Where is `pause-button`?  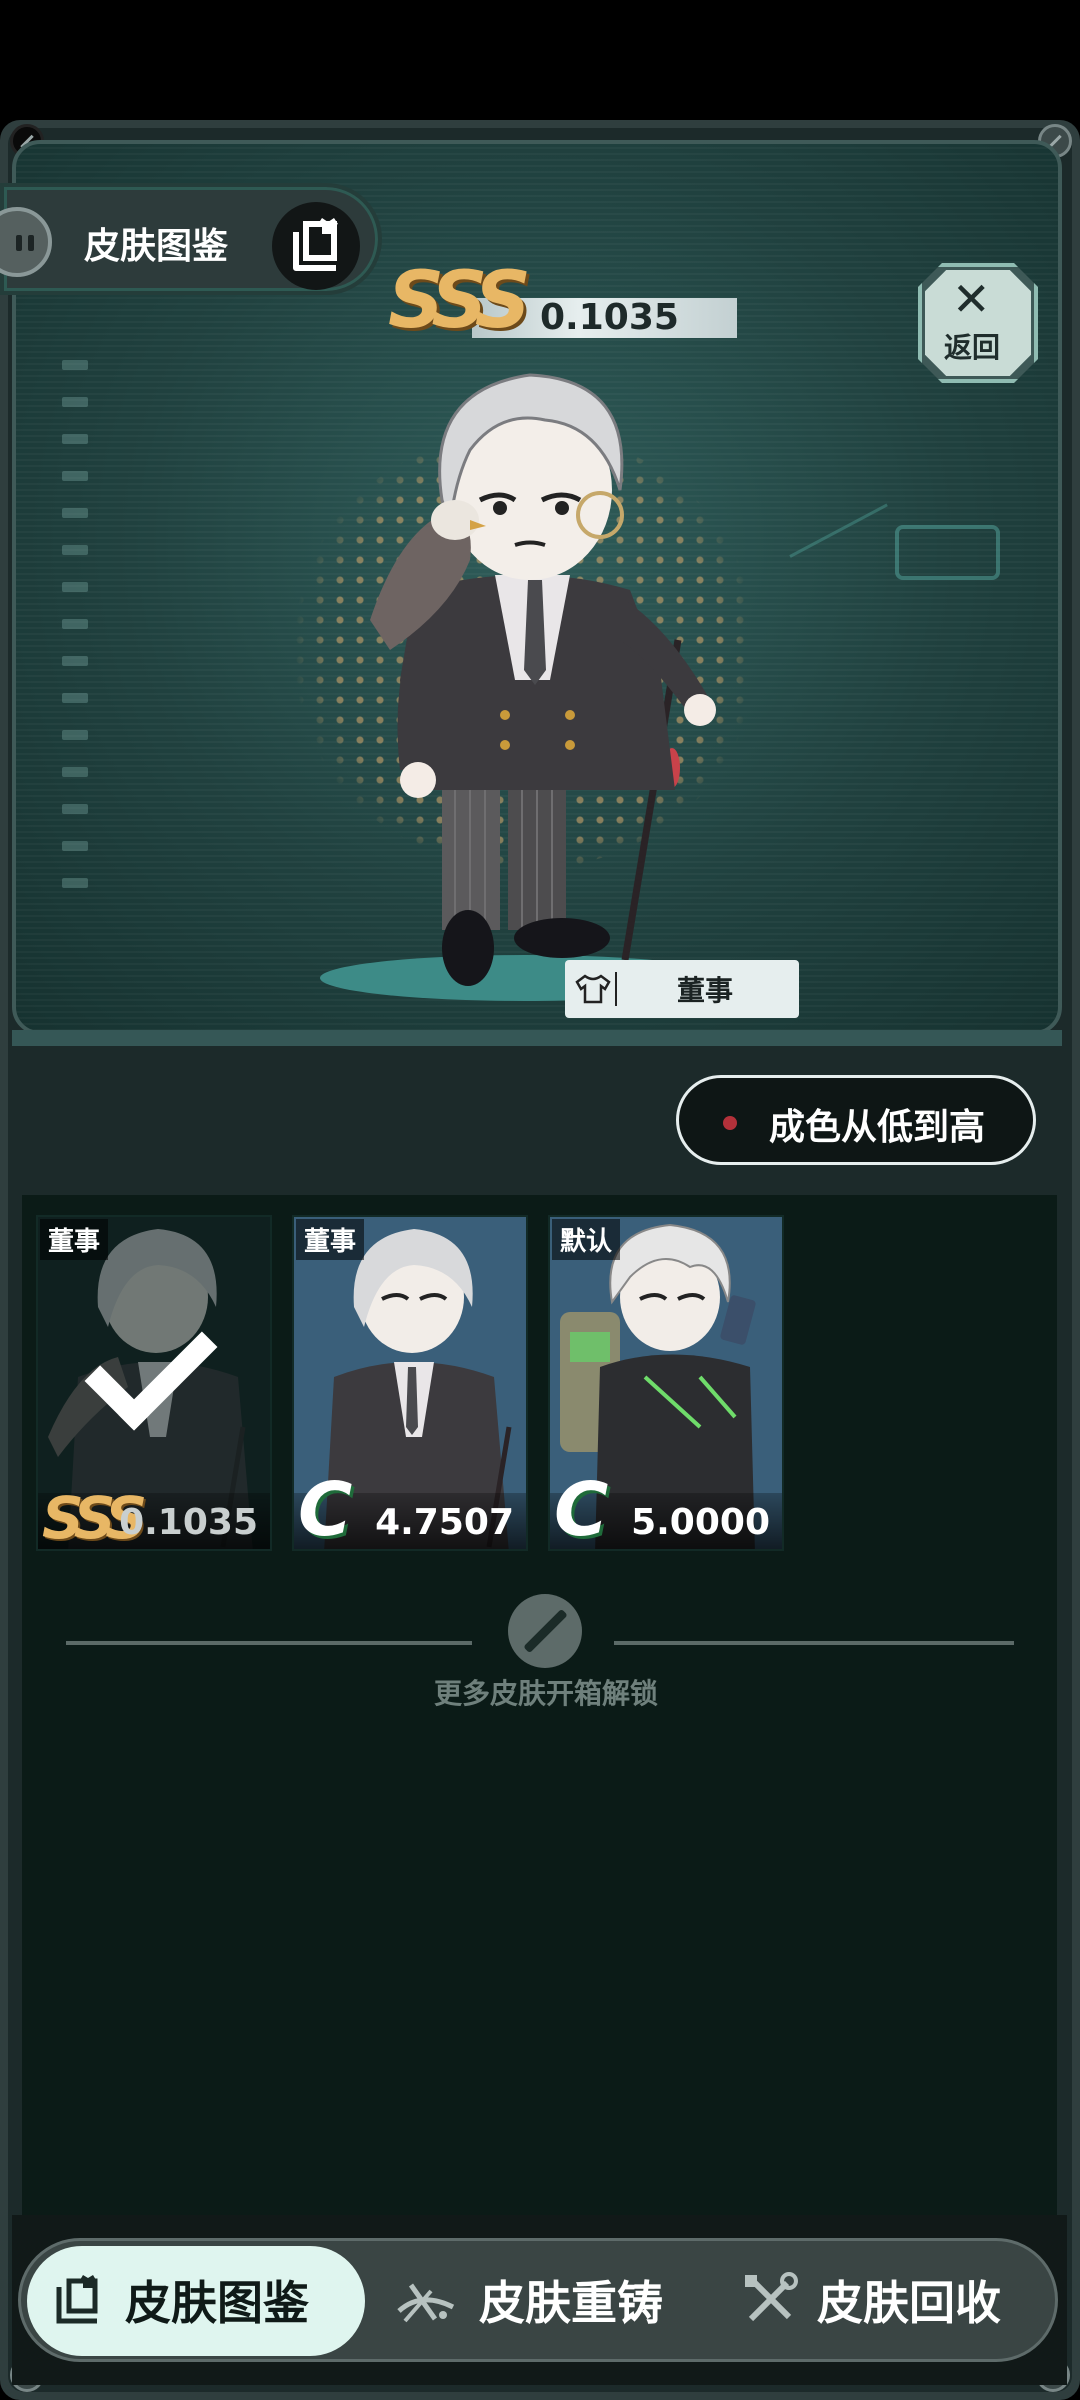 pause-button is located at coordinates (26, 242).